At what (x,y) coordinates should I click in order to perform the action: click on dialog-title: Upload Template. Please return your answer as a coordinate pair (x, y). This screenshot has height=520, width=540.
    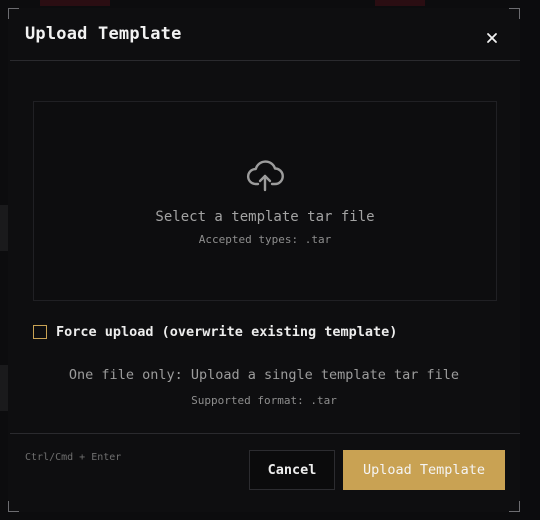
    Looking at the image, I should click on (103, 34).